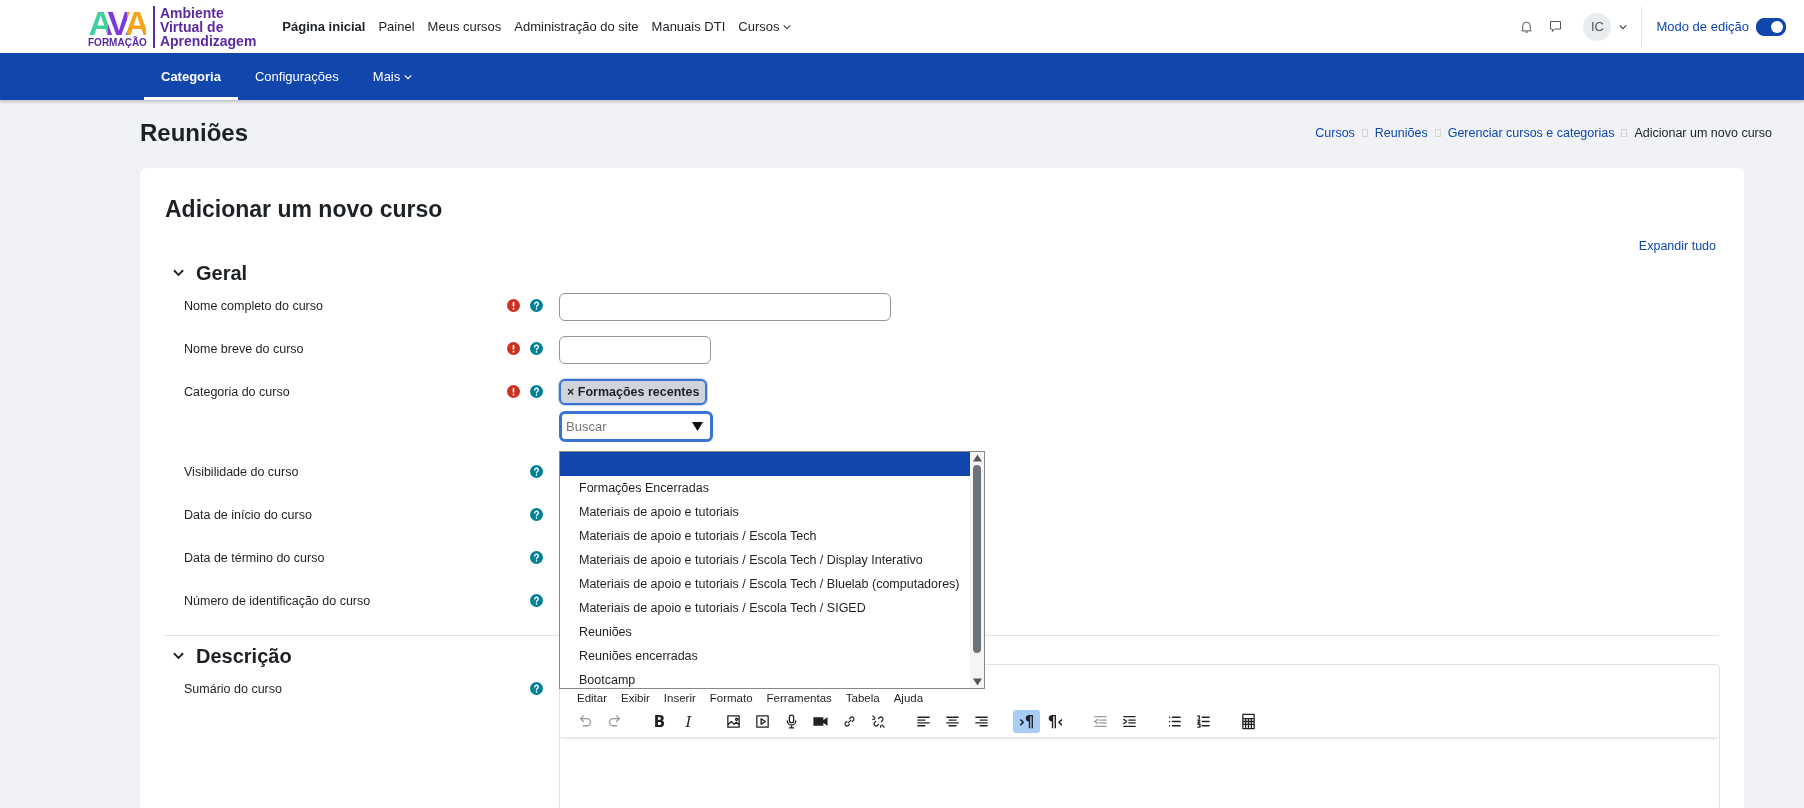 The height and width of the screenshot is (808, 1804). Describe the element at coordinates (1677, 246) in the screenshot. I see `expand-all-link: Expandir tudo` at that location.